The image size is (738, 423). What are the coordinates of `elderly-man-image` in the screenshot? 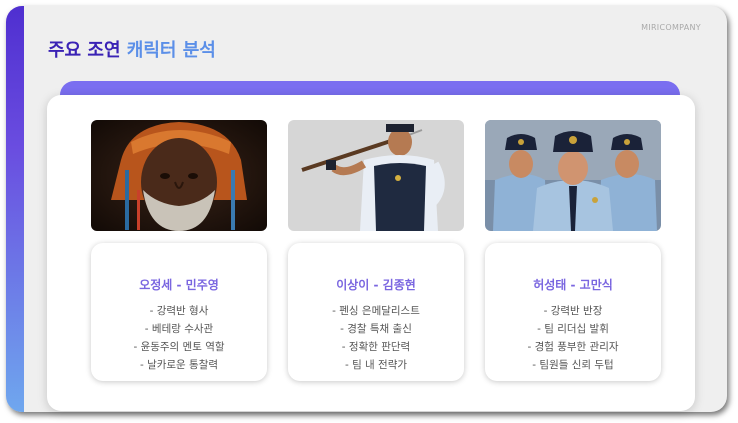 It's located at (179, 175).